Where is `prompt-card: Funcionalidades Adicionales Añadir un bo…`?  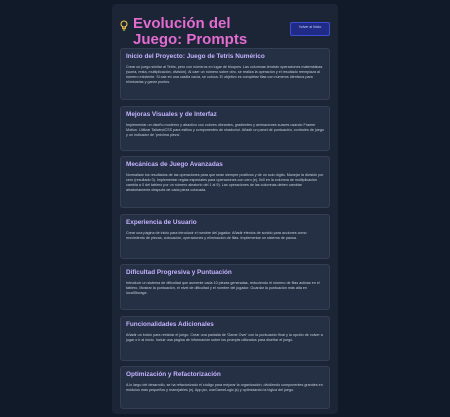 prompt-card: Funcionalidades Adicionales Añadir un bo… is located at coordinates (225, 338).